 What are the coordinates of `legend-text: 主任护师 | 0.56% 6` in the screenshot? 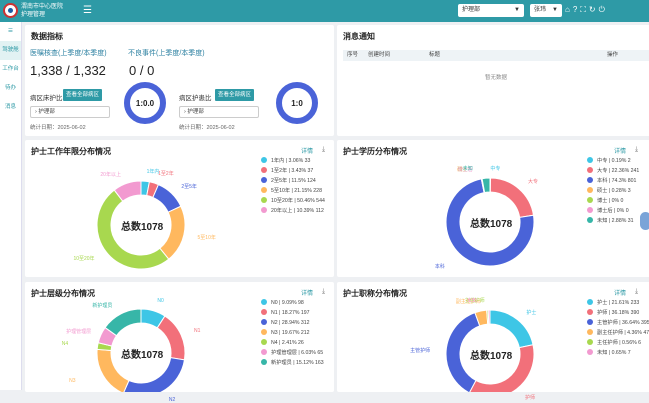 It's located at (619, 343).